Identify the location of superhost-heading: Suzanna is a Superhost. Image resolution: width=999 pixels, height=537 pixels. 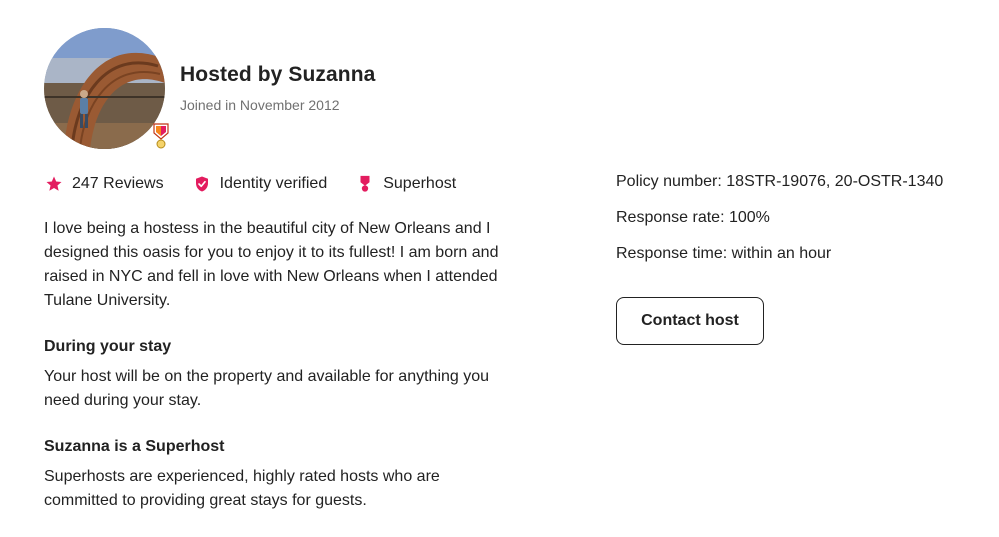
(134, 446).